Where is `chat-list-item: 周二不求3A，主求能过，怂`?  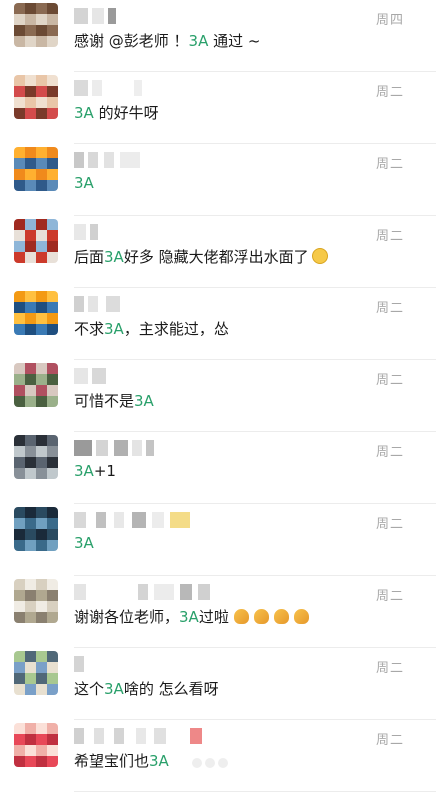 chat-list-item: 周二不求3A，主求能过，怂 is located at coordinates (218, 324).